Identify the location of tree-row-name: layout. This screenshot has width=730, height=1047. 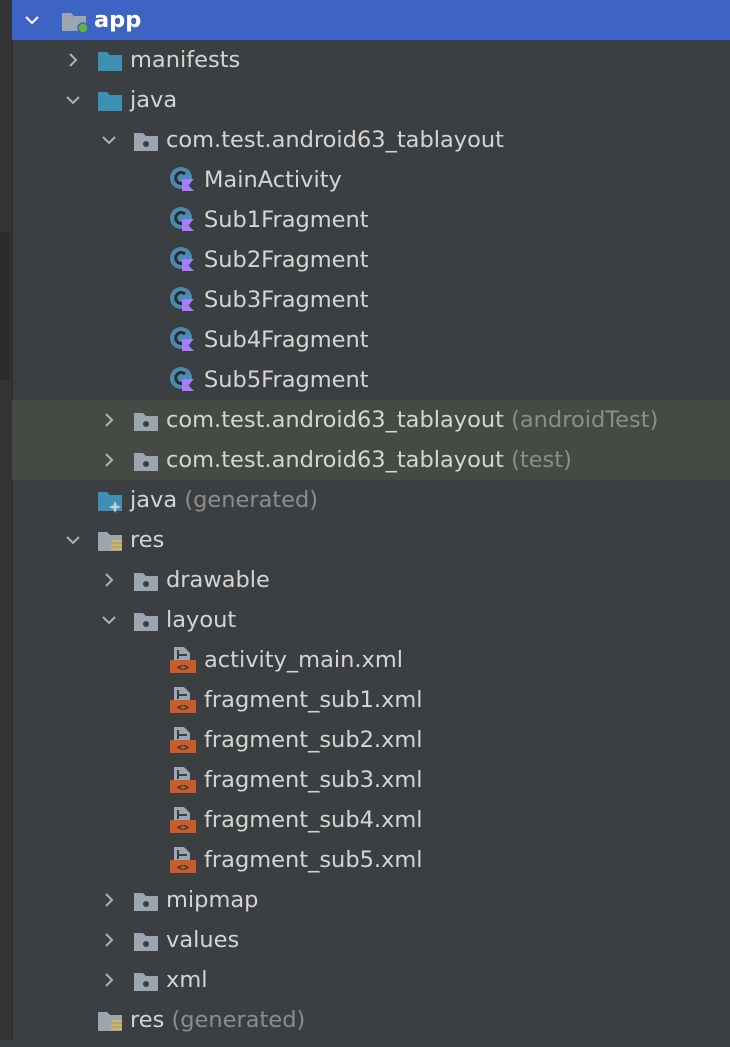
(201, 620).